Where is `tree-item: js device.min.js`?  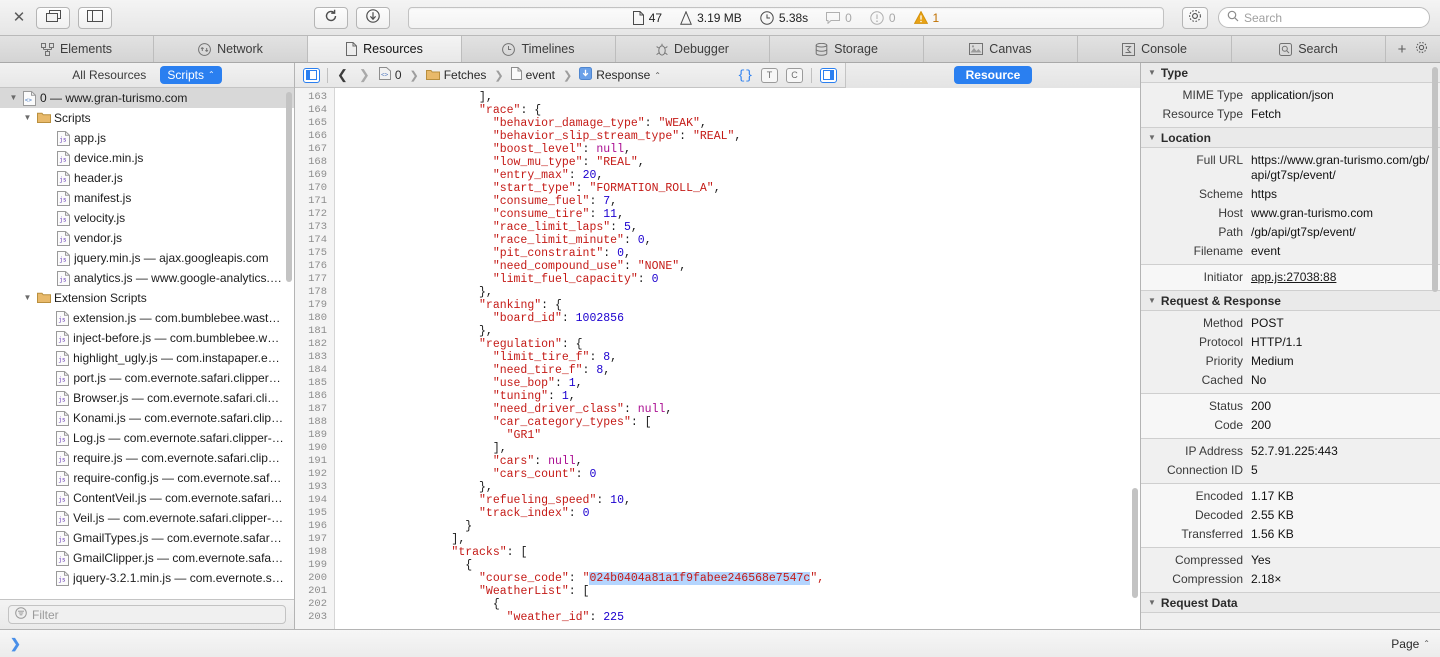
tree-item: js device.min.js is located at coordinates (147, 158).